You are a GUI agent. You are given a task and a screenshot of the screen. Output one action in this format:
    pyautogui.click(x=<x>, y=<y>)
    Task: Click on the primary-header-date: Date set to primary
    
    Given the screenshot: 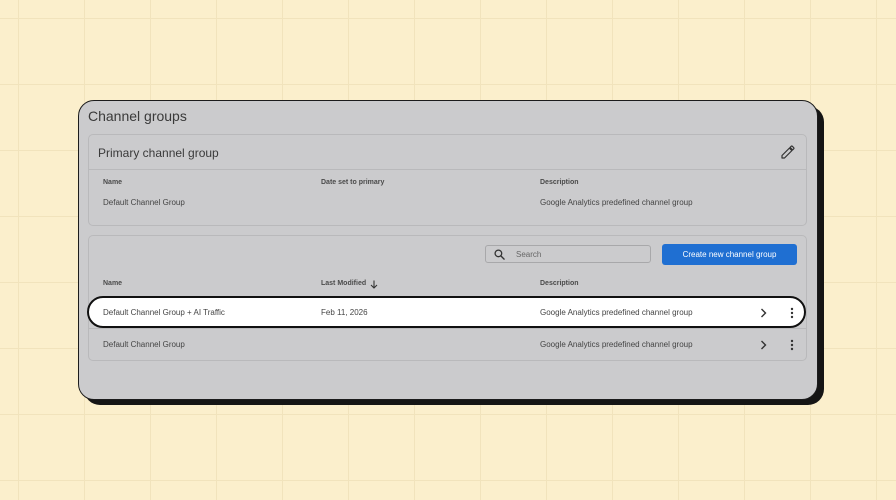 What is the action you would take?
    pyautogui.click(x=353, y=182)
    